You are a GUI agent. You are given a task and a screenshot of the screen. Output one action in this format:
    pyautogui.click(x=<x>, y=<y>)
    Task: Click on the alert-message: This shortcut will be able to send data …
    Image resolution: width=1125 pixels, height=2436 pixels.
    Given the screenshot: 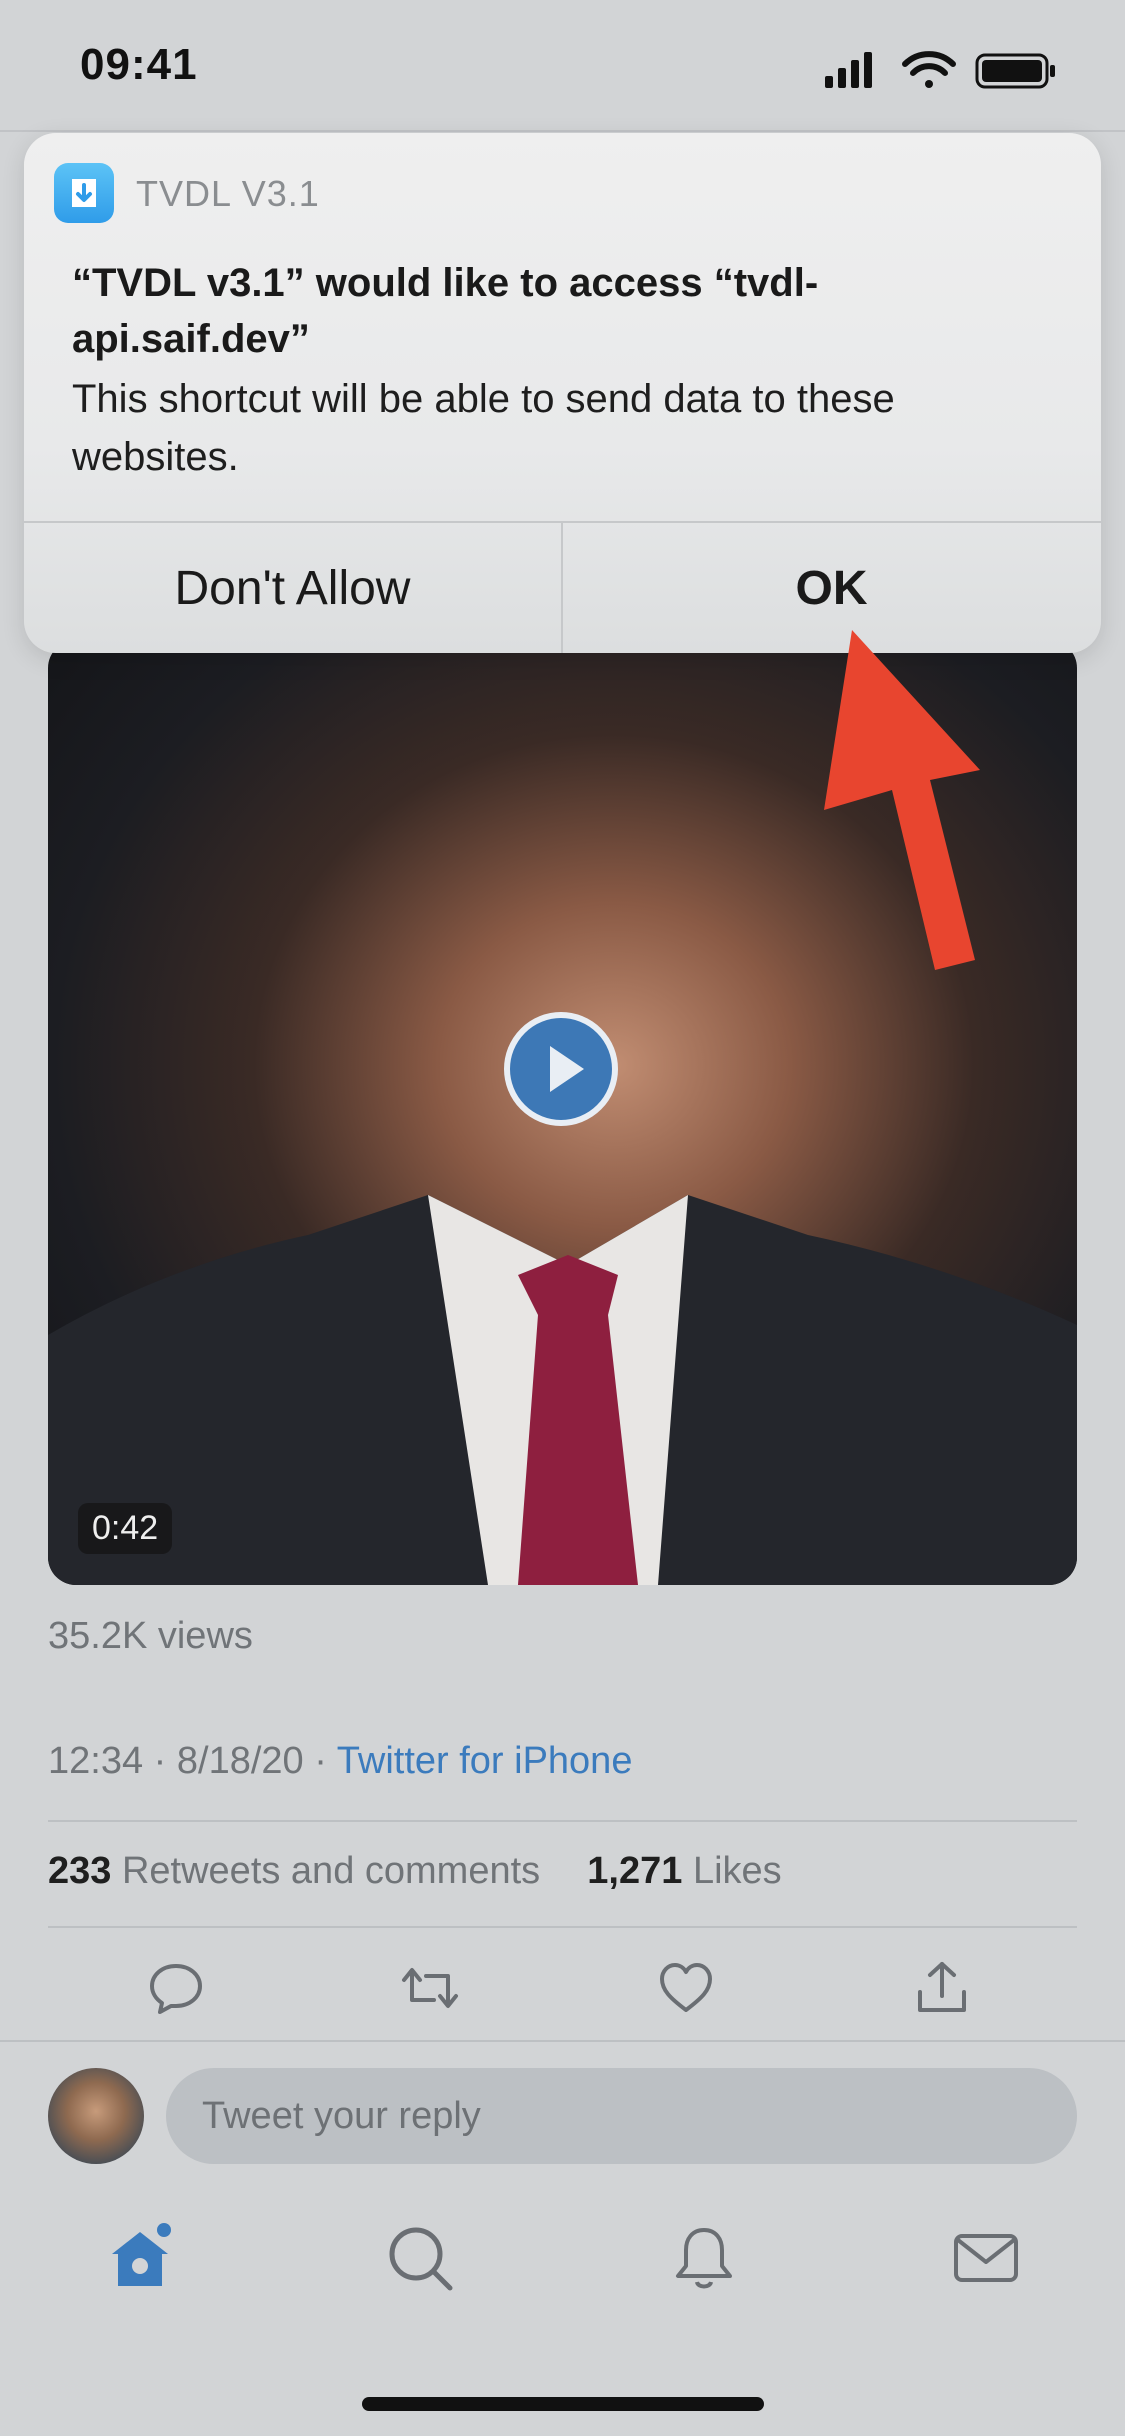 What is the action you would take?
    pyautogui.click(x=483, y=428)
    